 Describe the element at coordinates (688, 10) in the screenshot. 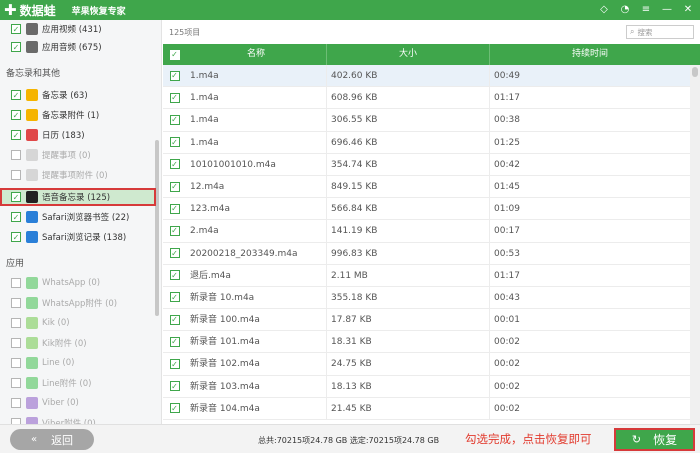

I see `close-icon: ✕` at that location.